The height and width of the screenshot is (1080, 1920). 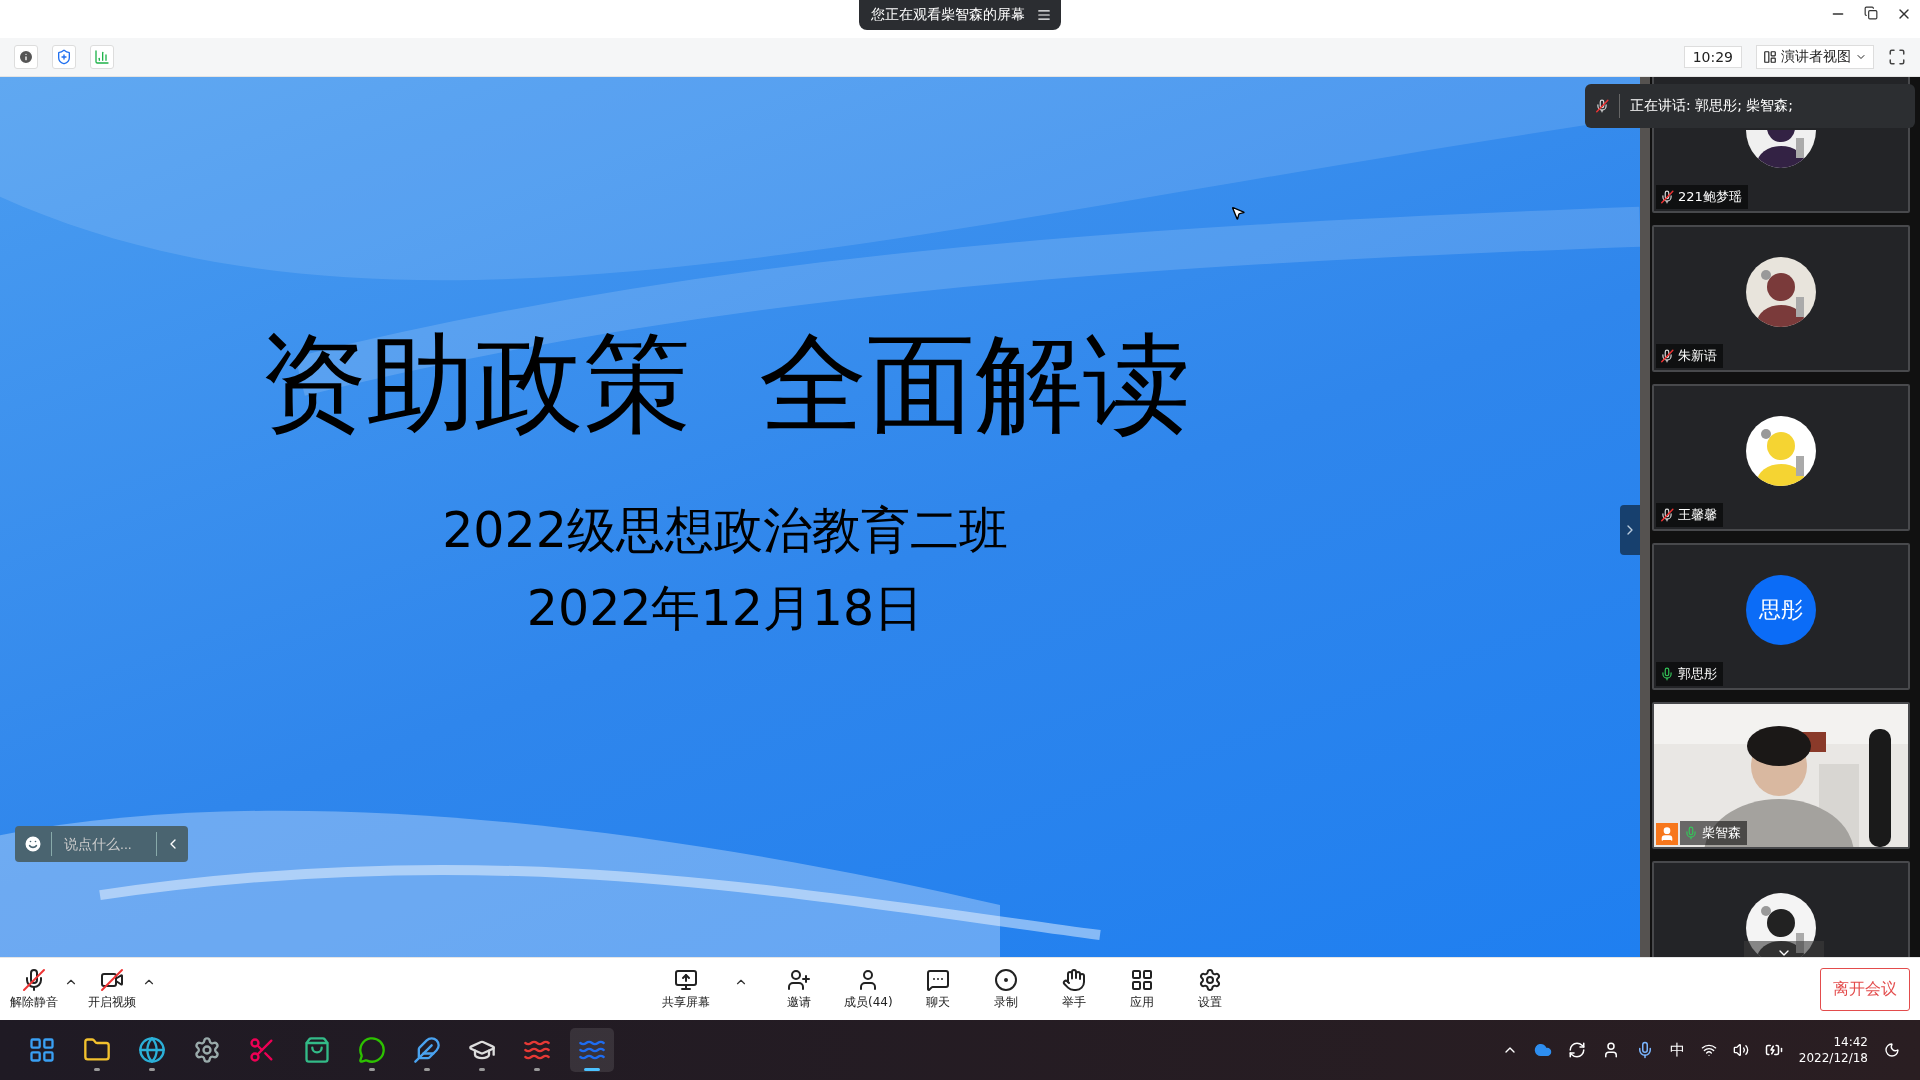 I want to click on toolbar-button: 解除静音, so click(x=34, y=989).